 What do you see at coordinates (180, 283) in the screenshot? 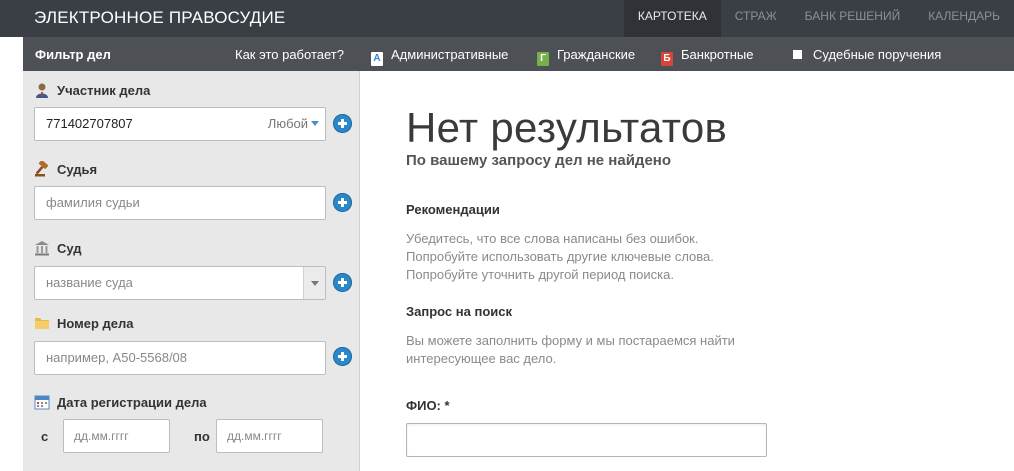
I see `court-select: название суда` at bounding box center [180, 283].